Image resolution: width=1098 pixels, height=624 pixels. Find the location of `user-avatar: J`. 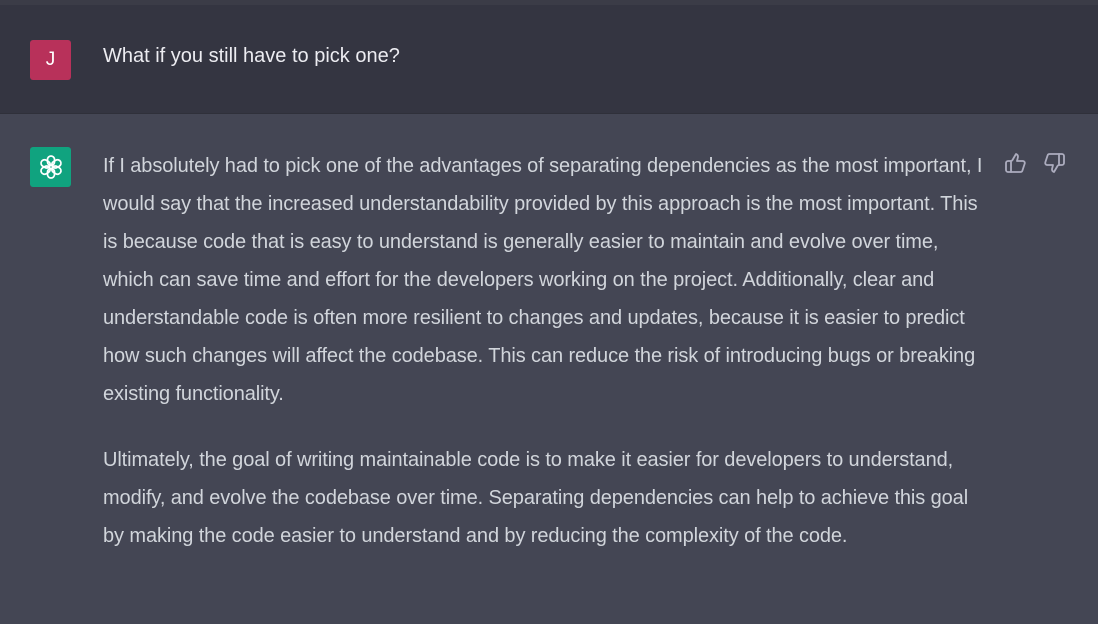

user-avatar: J is located at coordinates (50, 60).